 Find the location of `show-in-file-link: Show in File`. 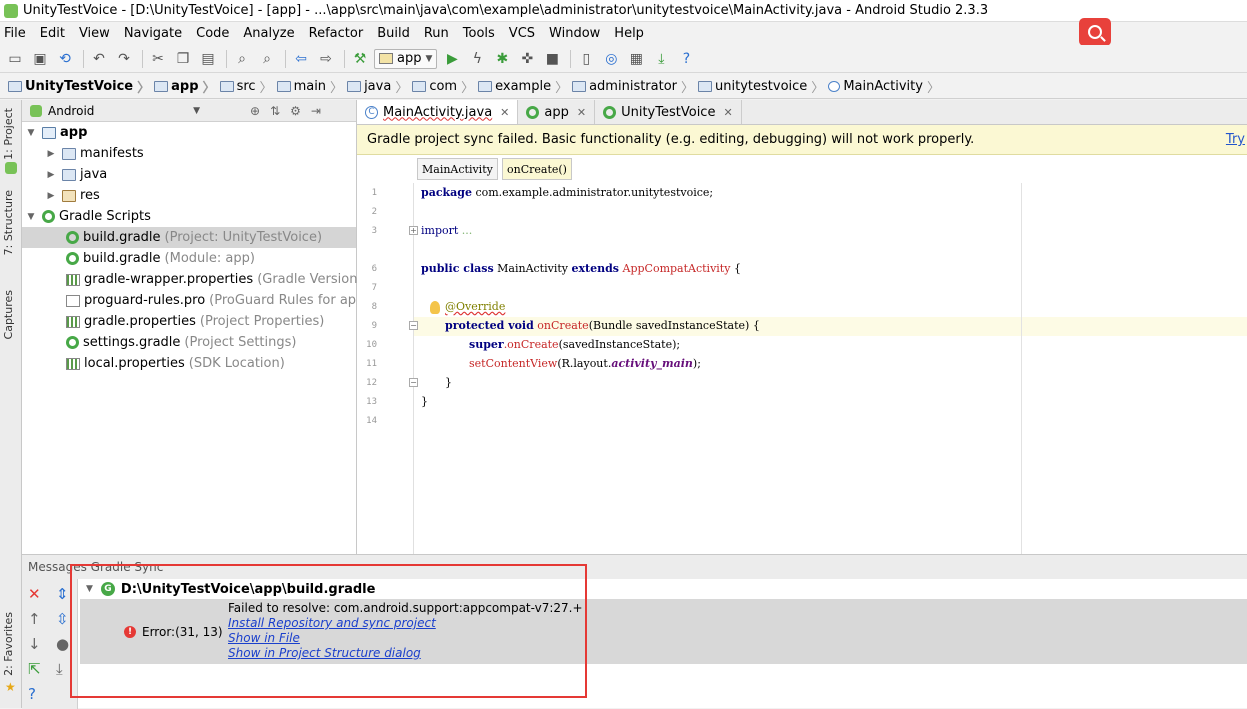

show-in-file-link: Show in File is located at coordinates (264, 638).